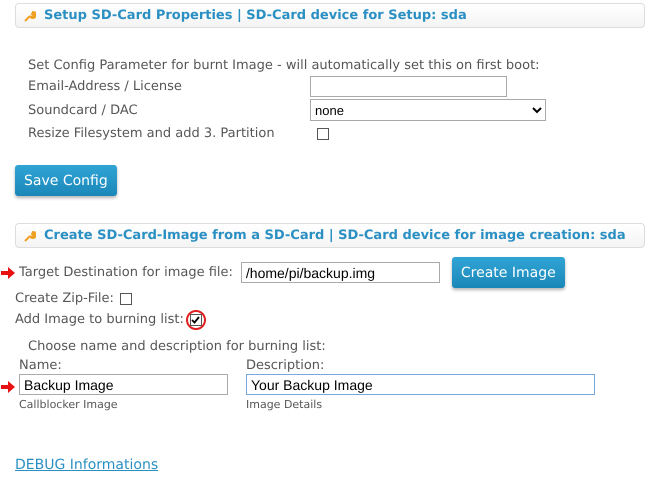 This screenshot has width=655, height=490. Describe the element at coordinates (86, 465) in the screenshot. I see `debug-link: DEBUG Informations` at that location.